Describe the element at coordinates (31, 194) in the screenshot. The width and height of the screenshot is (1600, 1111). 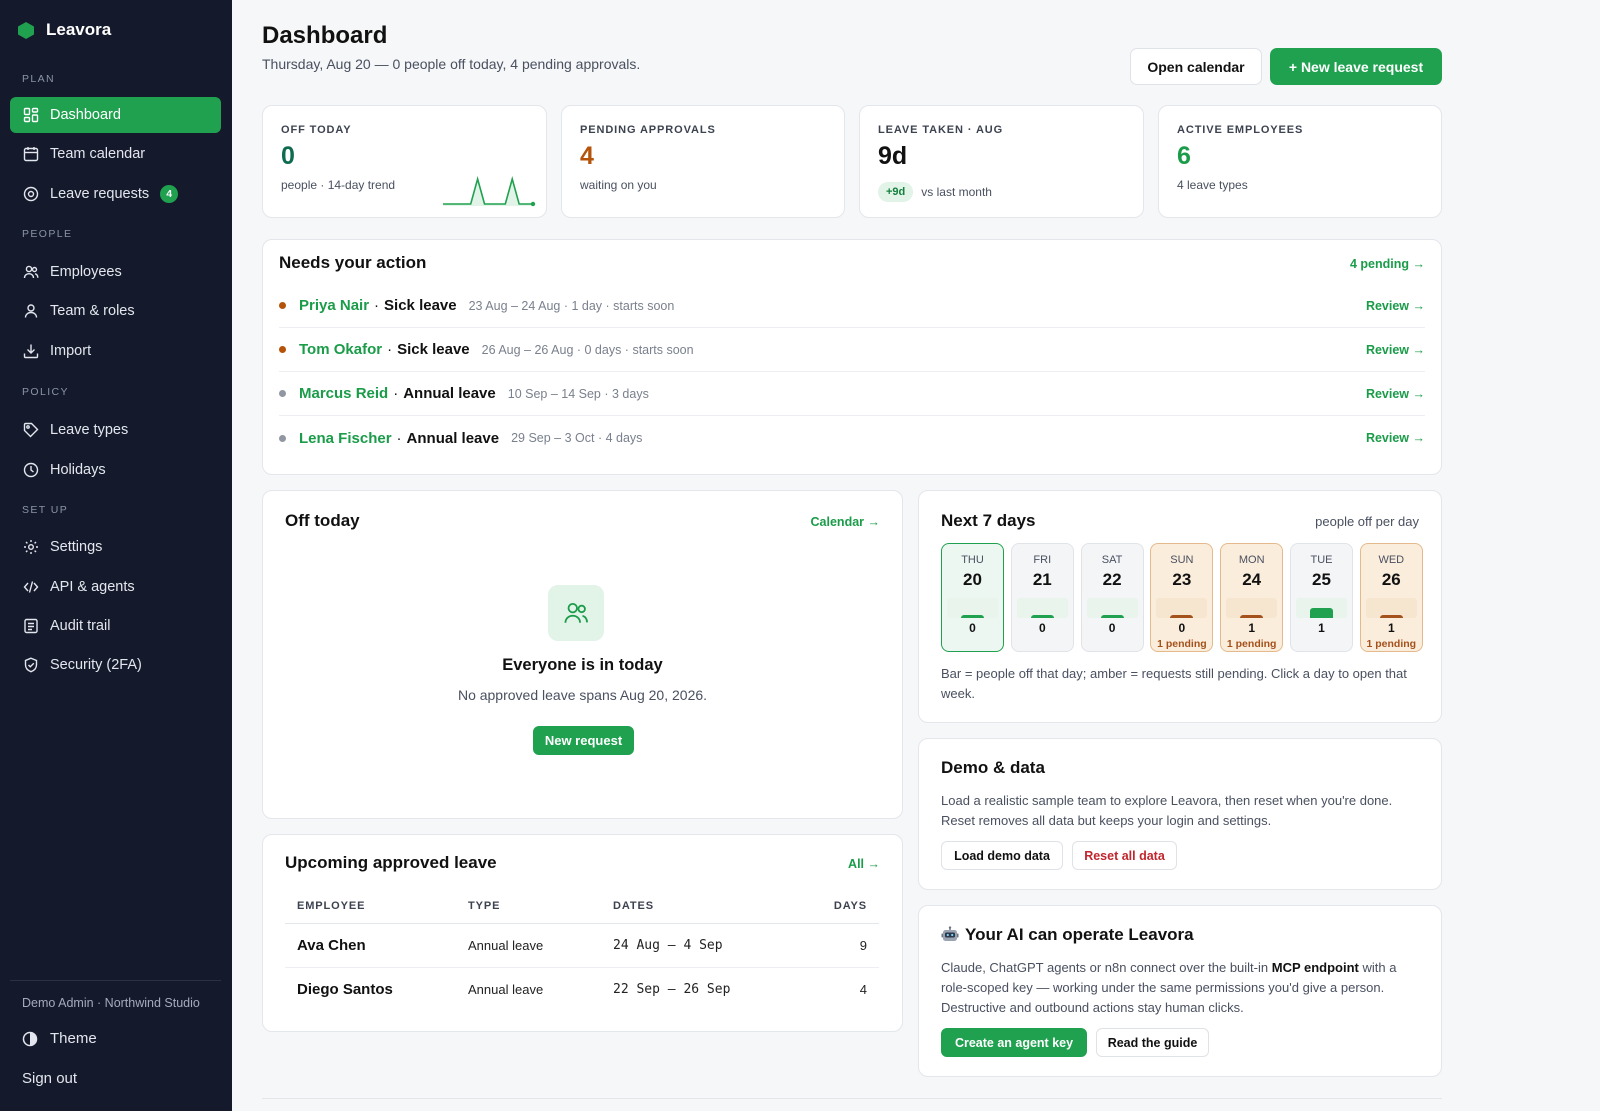
I see `eye-icon` at that location.